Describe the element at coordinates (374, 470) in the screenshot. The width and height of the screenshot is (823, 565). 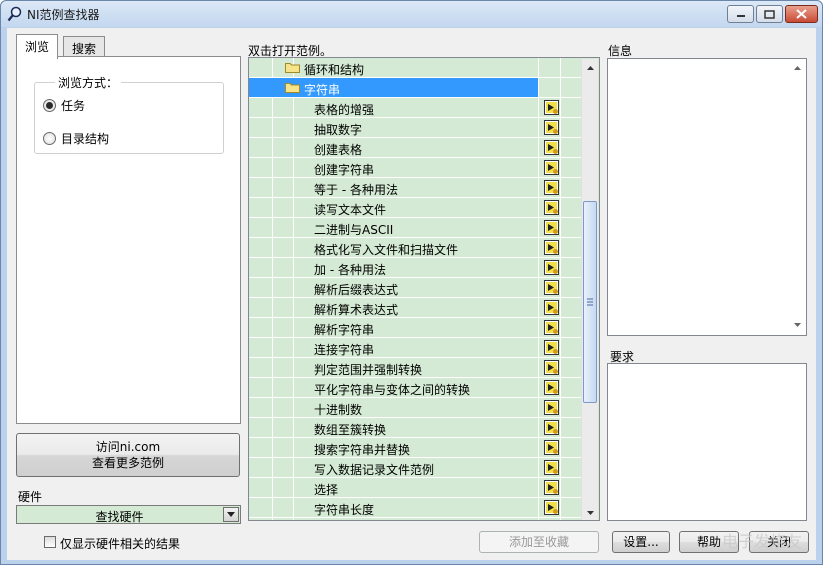
I see `example-item-label: 写入数据记录文件范例` at that location.